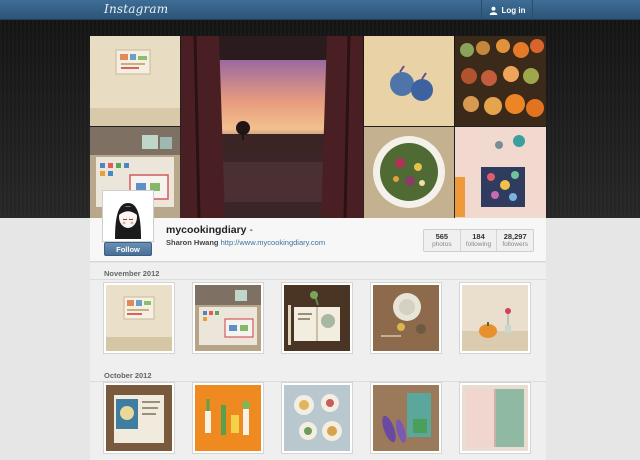  Describe the element at coordinates (442, 236) in the screenshot. I see `stat-photos-value: 565` at that location.